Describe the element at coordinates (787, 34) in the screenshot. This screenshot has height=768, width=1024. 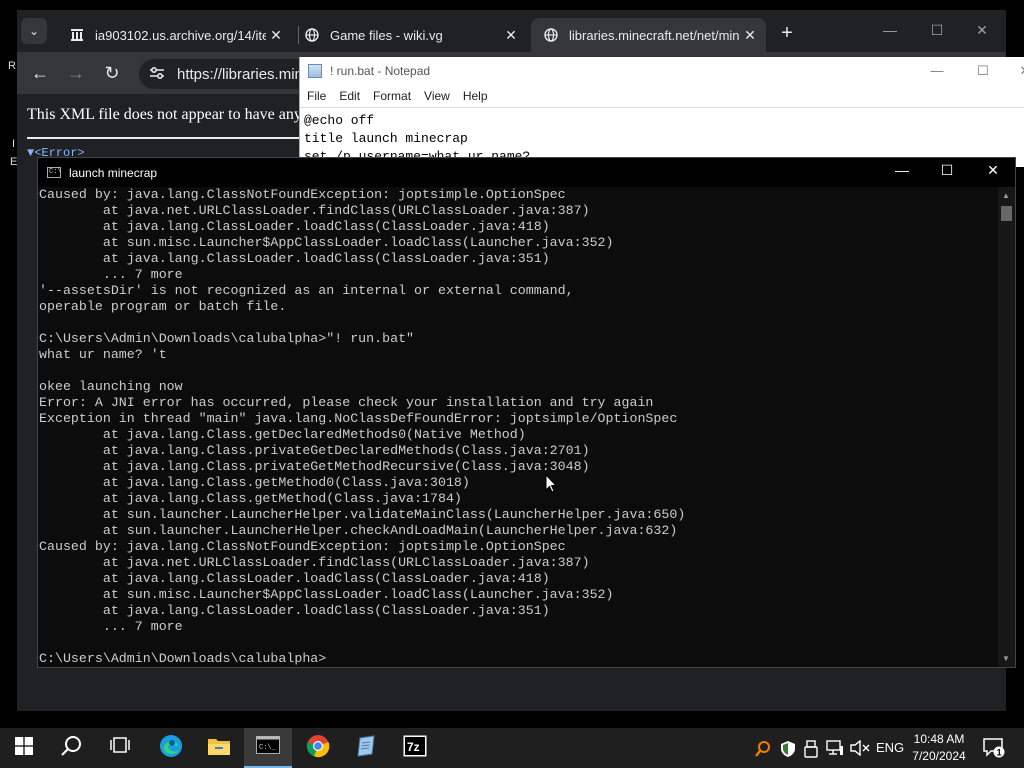
I see `new-tab-button: +` at that location.